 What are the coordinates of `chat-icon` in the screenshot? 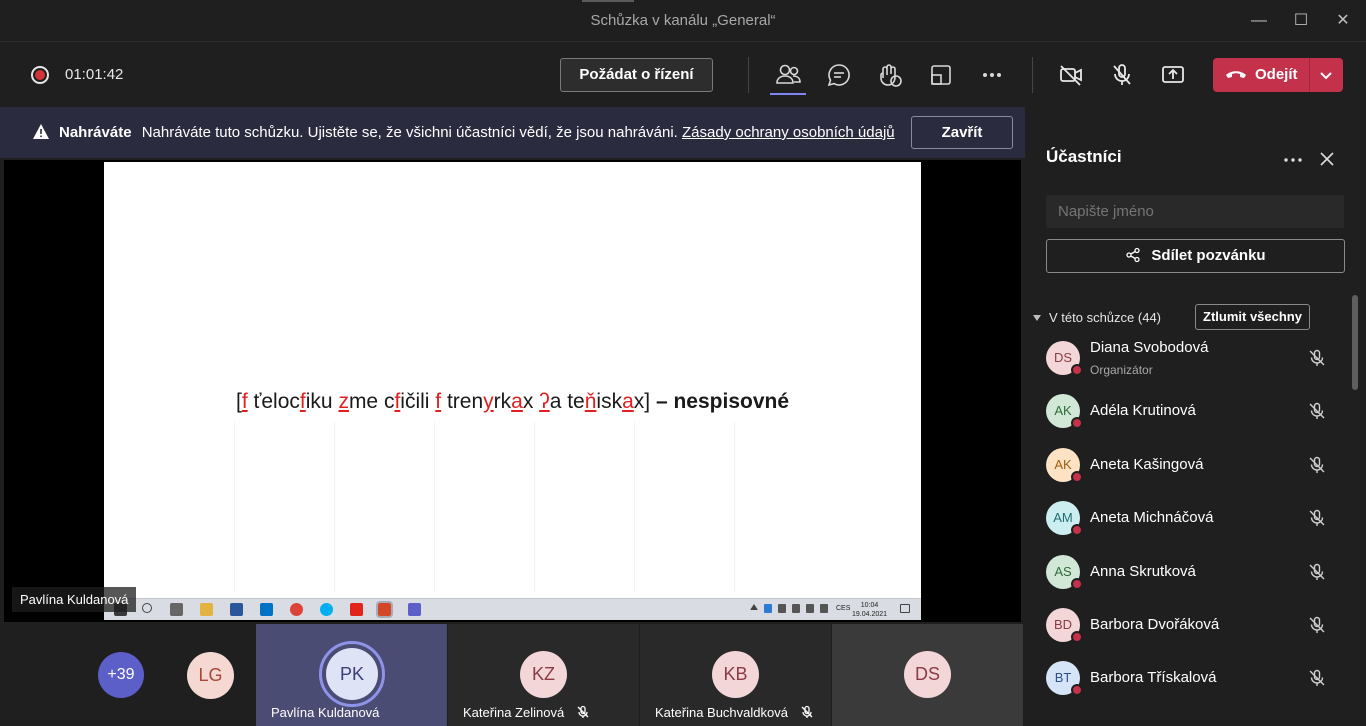 It's located at (839, 75).